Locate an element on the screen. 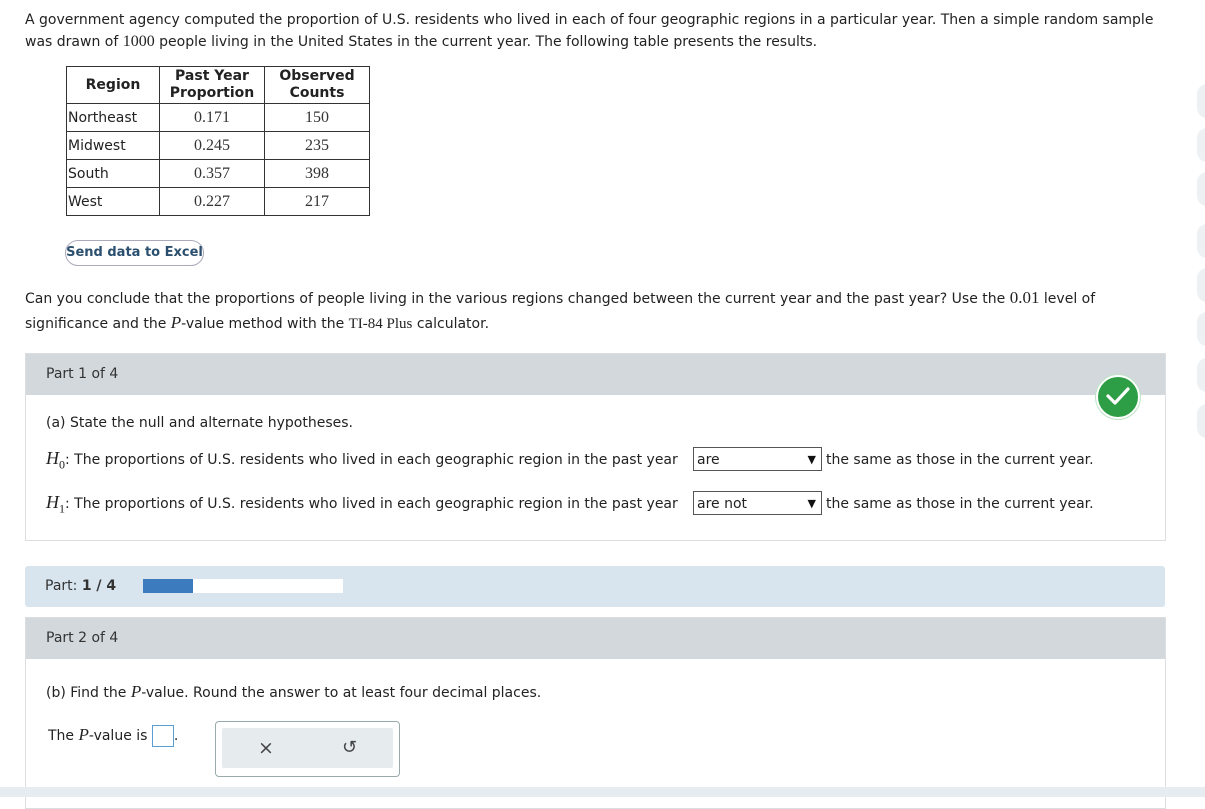 This screenshot has height=809, width=1205. sample-size: 1000 is located at coordinates (138, 41).